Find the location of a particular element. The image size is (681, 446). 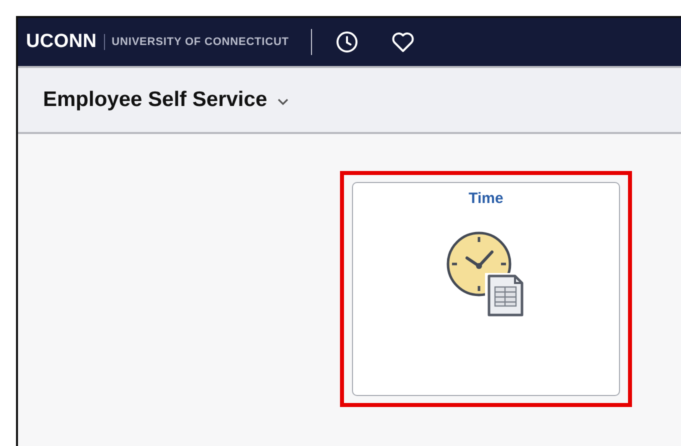

page-title: Employee Self Service is located at coordinates (155, 100).